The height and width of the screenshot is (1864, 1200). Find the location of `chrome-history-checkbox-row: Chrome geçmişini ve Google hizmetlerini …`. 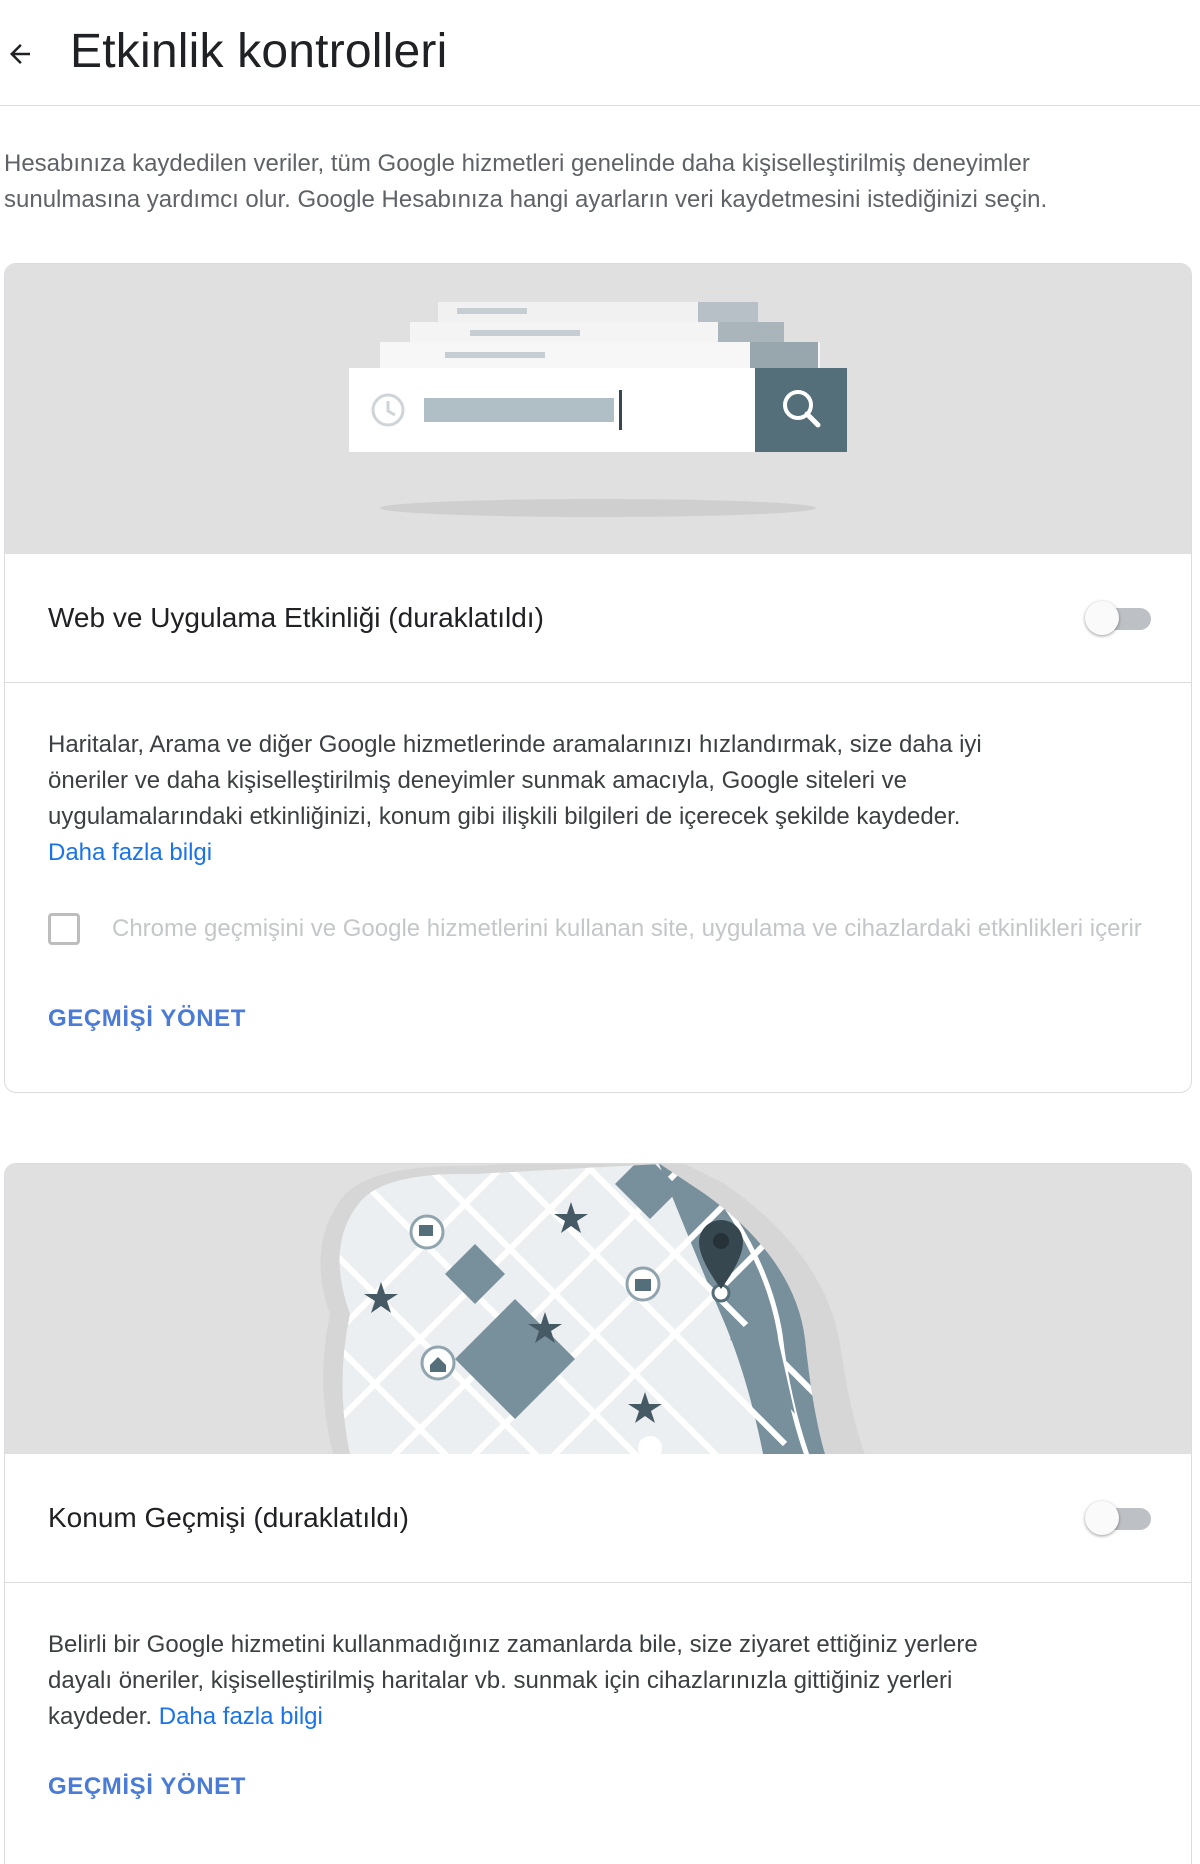

chrome-history-checkbox-row: Chrome geçmişini ve Google hizmetlerini … is located at coordinates (598, 947).